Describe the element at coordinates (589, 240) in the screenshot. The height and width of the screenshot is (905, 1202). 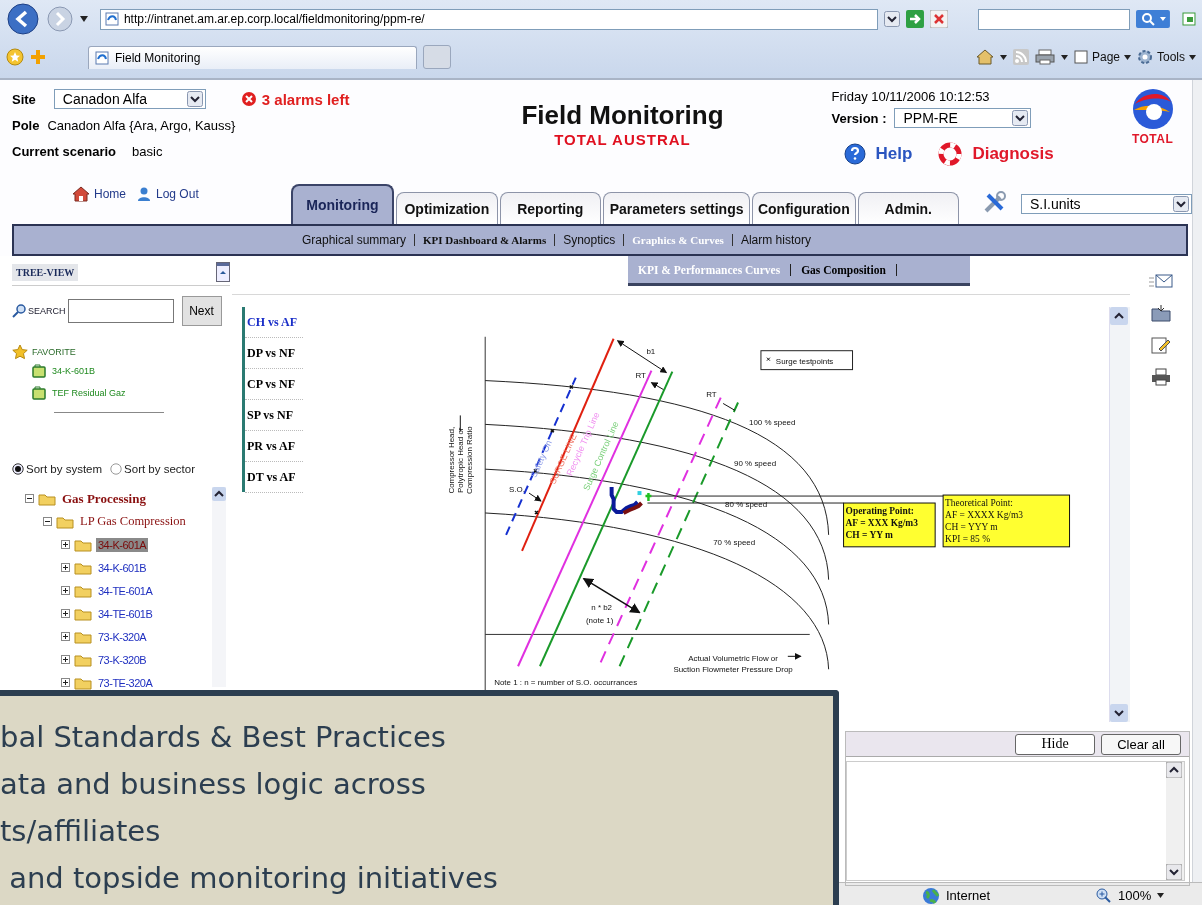
I see `menu-link: Synoptics` at that location.